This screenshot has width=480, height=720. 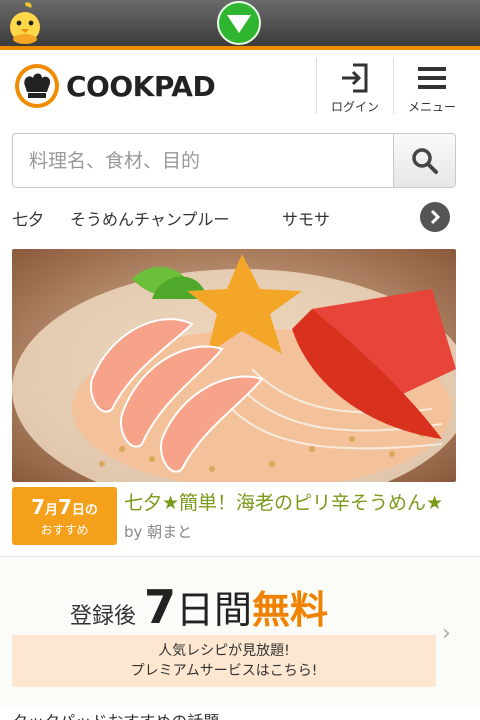 What do you see at coordinates (37, 86) in the screenshot?
I see `chef-hat-icon` at bounding box center [37, 86].